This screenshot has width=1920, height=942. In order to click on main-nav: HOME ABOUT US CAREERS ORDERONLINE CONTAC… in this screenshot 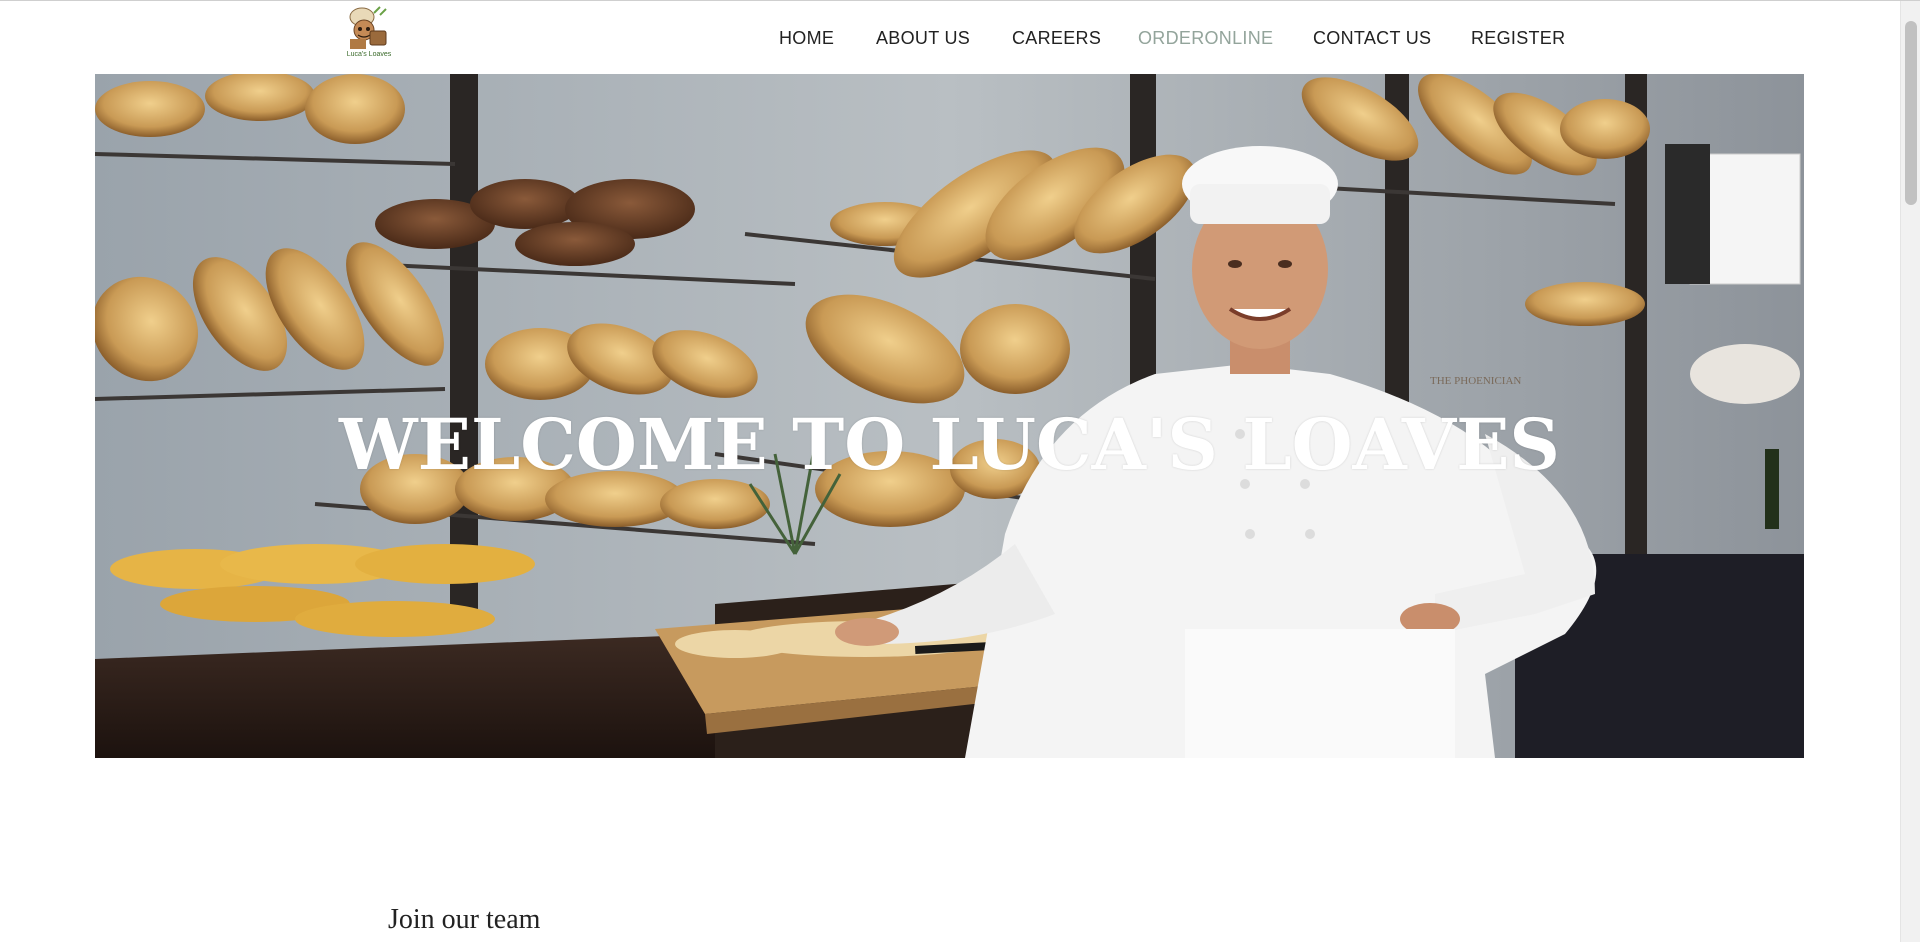, I will do `click(948, 37)`.